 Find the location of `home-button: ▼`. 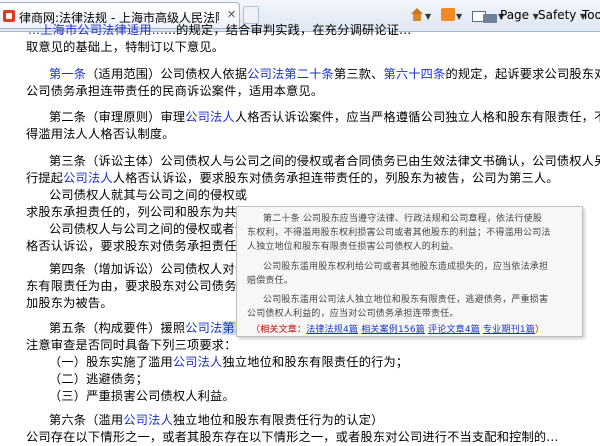

home-button: ▼ is located at coordinates (420, 15).